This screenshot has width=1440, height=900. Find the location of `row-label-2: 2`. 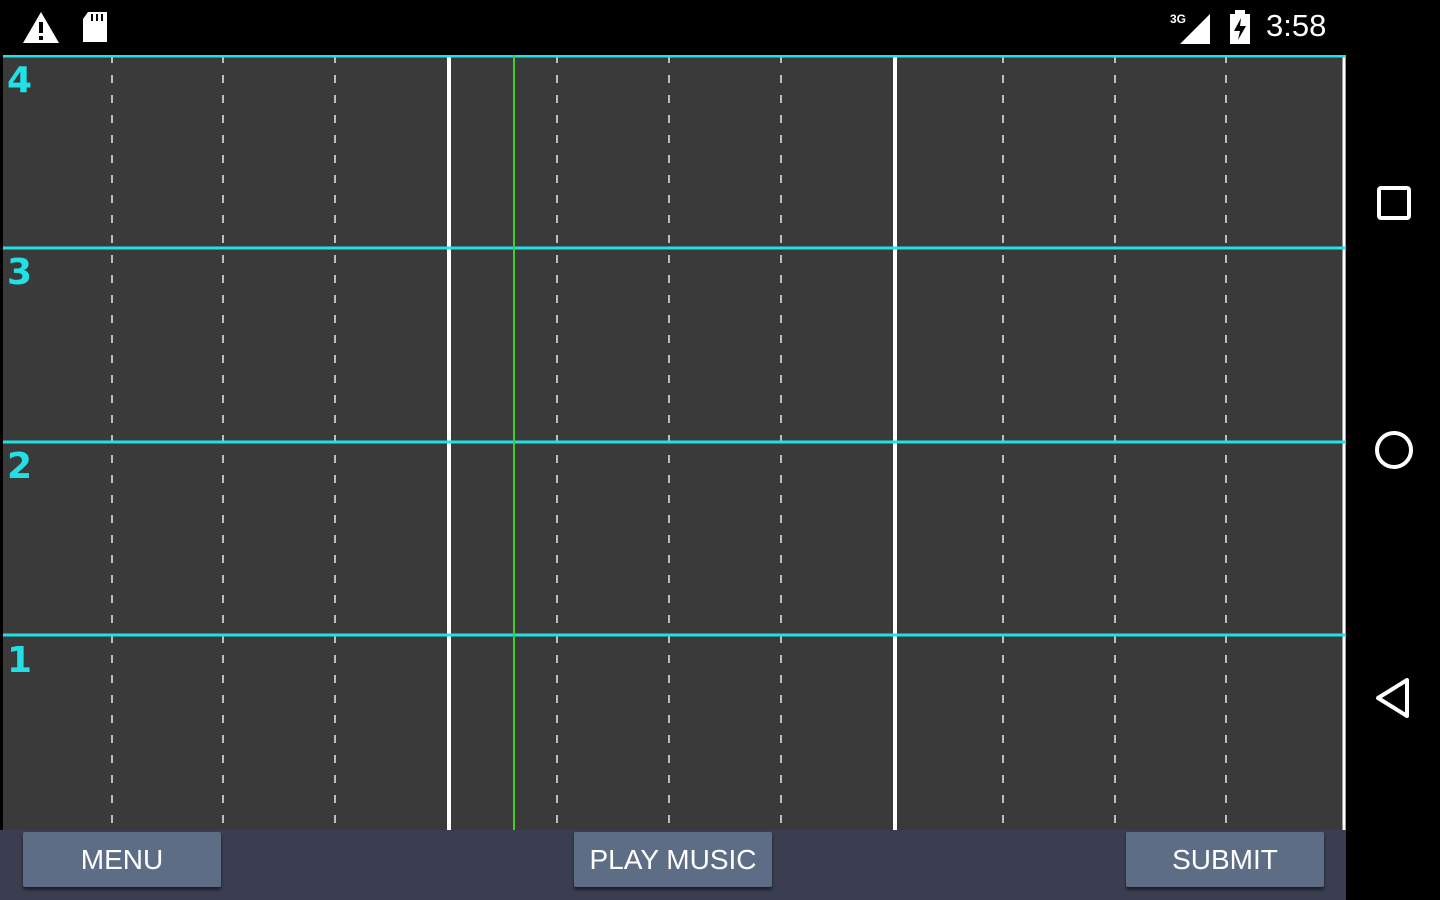

row-label-2: 2 is located at coordinates (20, 466).